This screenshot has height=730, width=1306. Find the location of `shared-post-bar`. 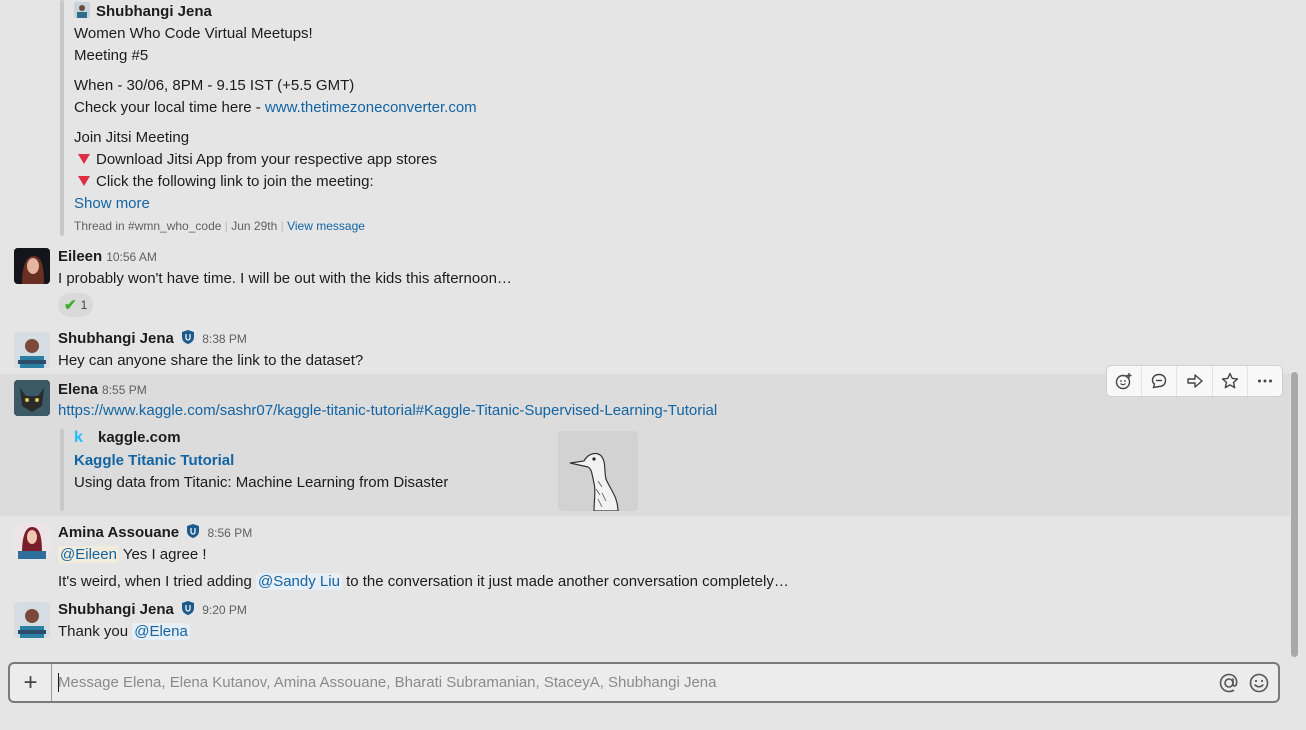

shared-post-bar is located at coordinates (62, 118).